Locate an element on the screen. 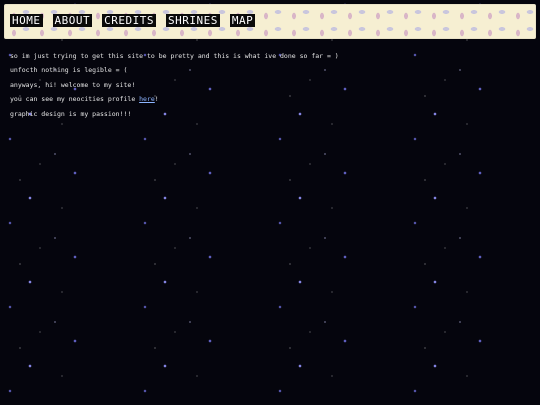  main-nav: HOME ABOUT CREDITS SHRINES MAP is located at coordinates (133, 20).